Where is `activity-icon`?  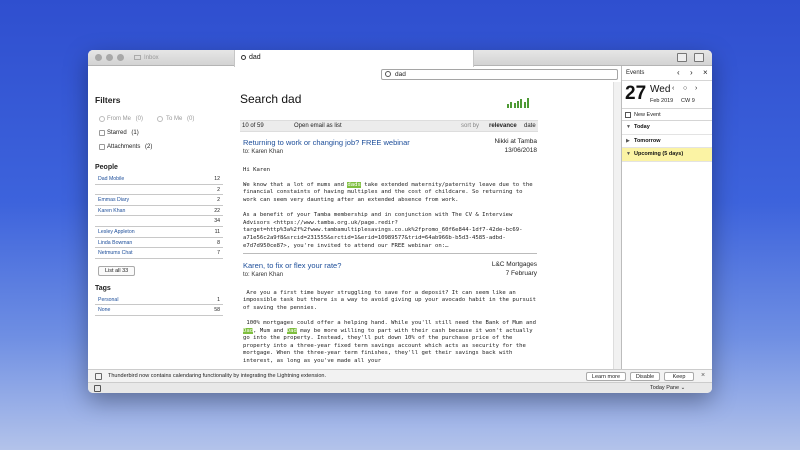 activity-icon is located at coordinates (97, 388).